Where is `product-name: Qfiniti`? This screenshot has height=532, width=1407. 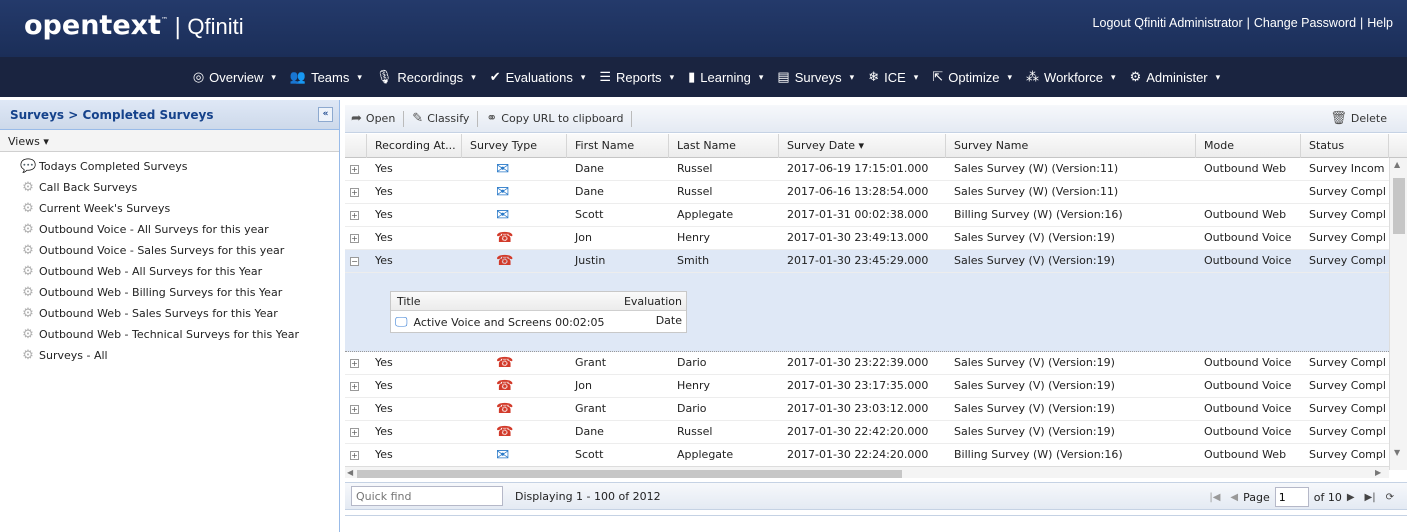
product-name: Qfiniti is located at coordinates (215, 26).